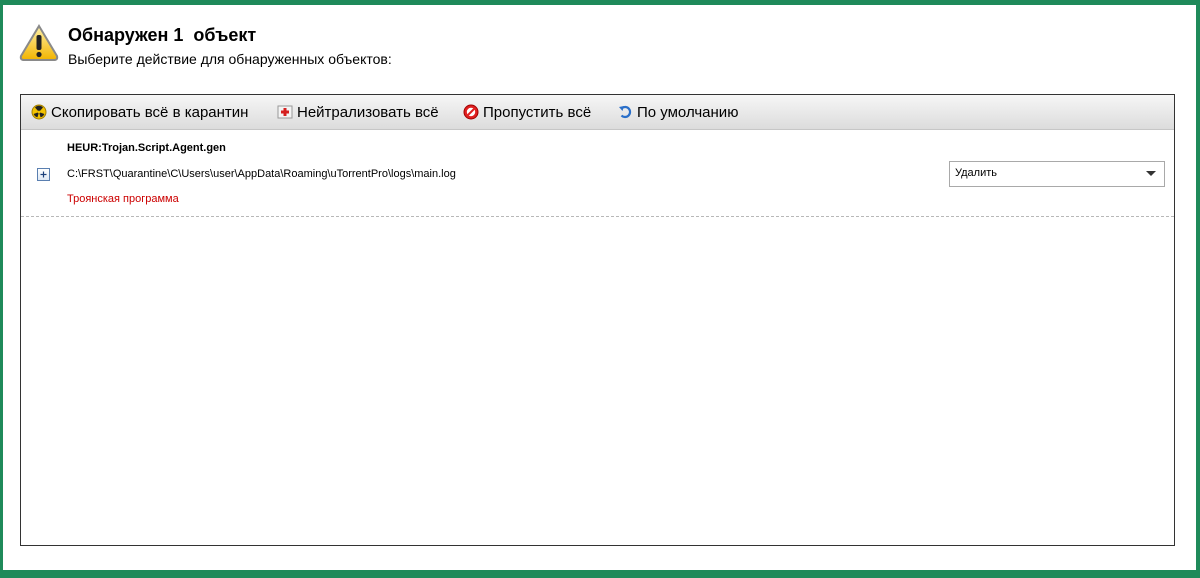  I want to click on window-frame-top, so click(600, 2).